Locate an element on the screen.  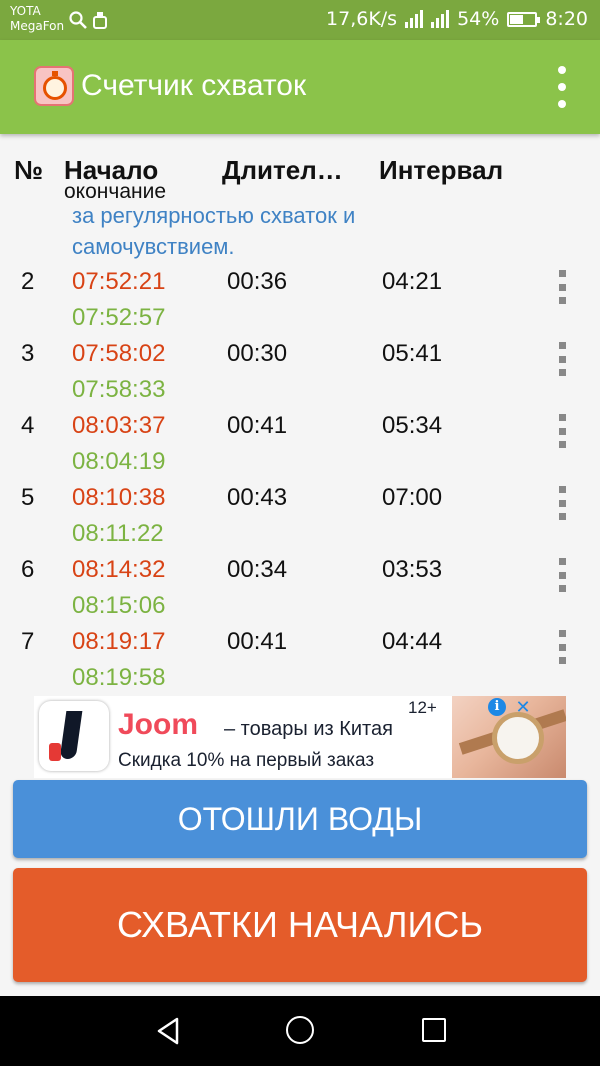
row-duration: 00:34 is located at coordinates (257, 569).